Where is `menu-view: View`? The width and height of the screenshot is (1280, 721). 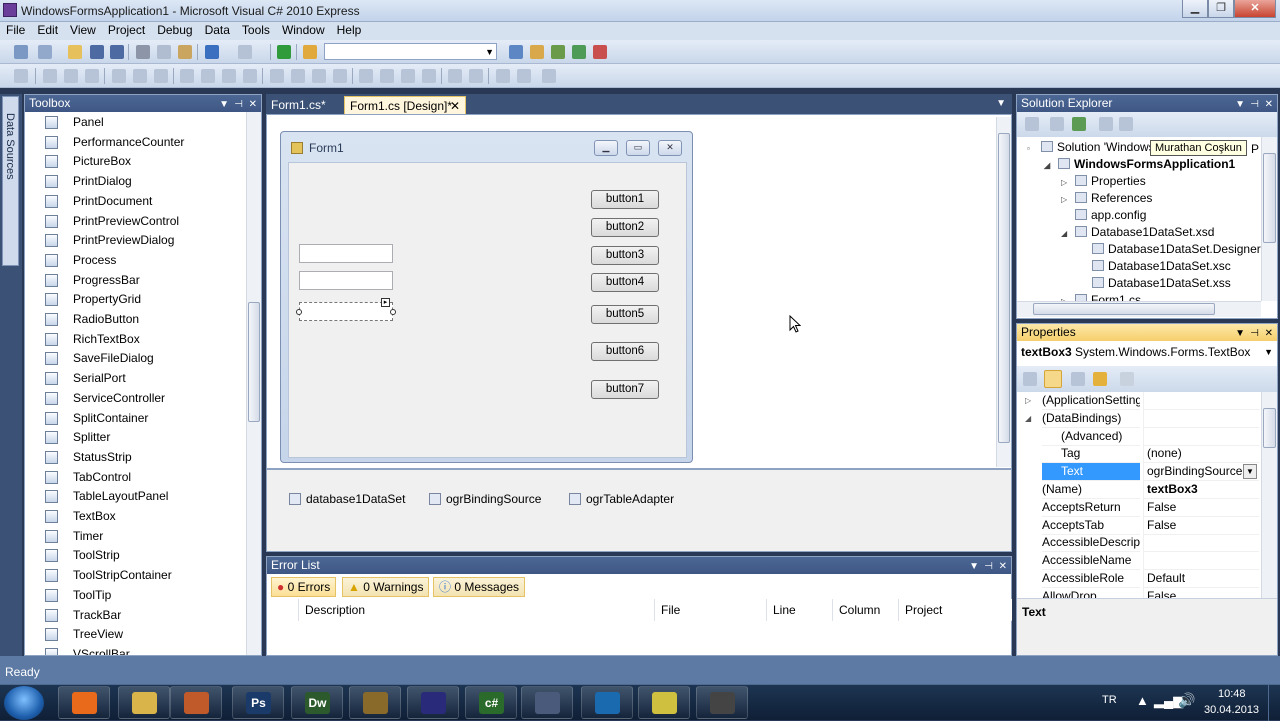
menu-view: View is located at coordinates (83, 30).